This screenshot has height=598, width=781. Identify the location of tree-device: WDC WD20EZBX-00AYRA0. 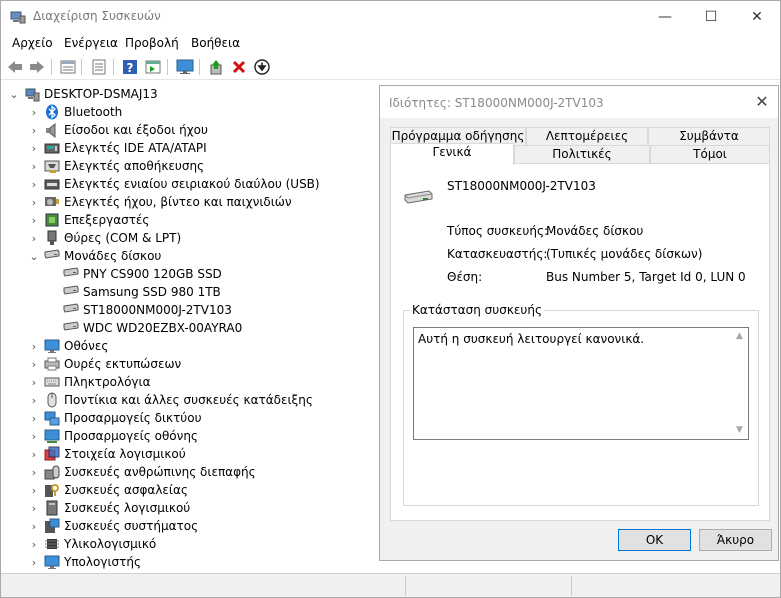
(152, 328).